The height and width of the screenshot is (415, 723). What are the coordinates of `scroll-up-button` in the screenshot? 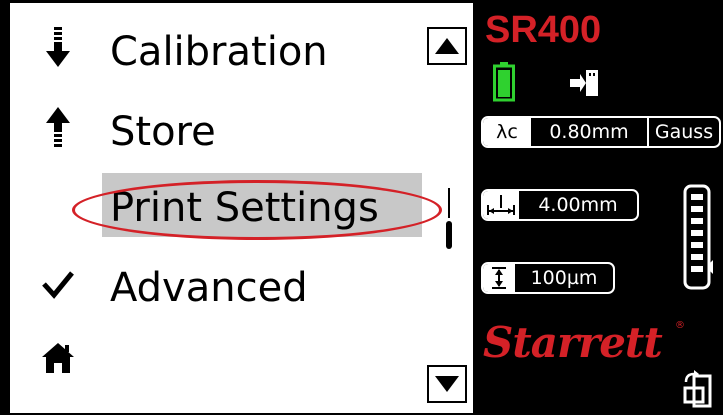 It's located at (447, 46).